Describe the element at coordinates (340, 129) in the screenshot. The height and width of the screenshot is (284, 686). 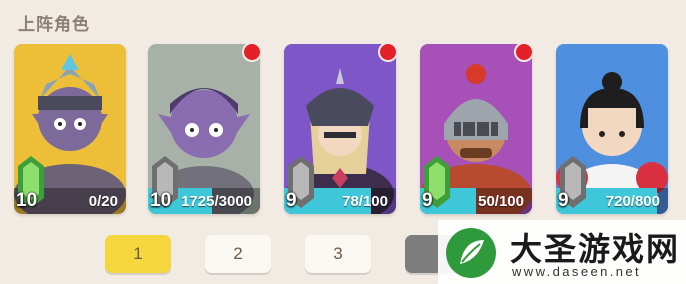
I see `character-card-dark-knight: 78/100 9` at that location.